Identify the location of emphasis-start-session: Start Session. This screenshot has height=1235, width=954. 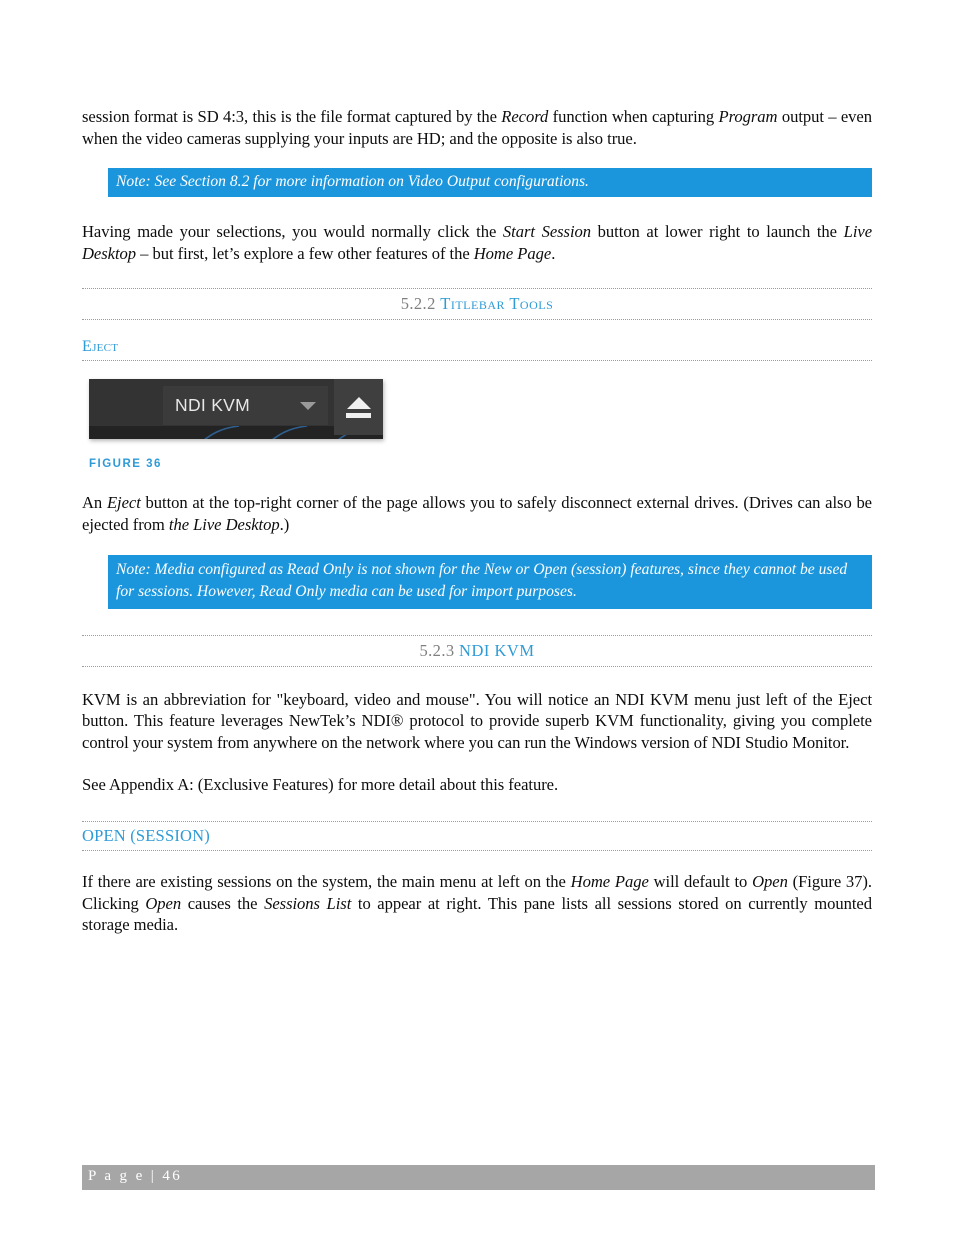
(547, 232).